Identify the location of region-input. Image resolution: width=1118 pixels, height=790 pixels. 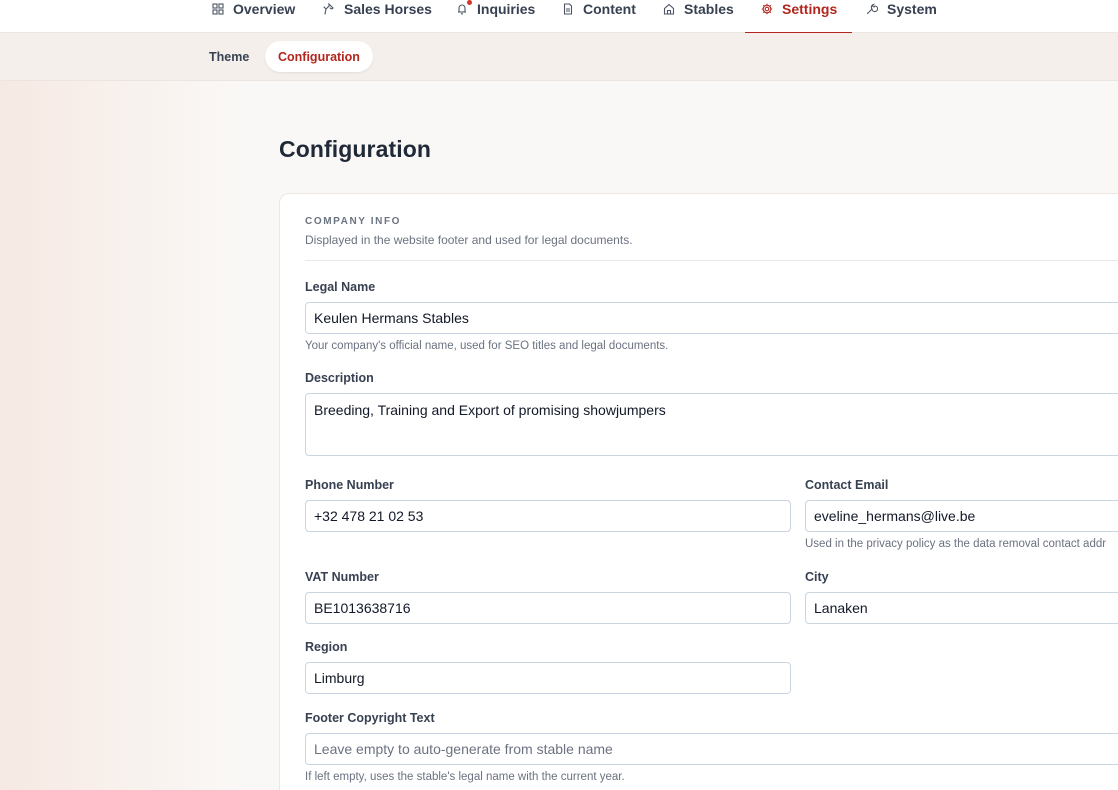
(548, 678).